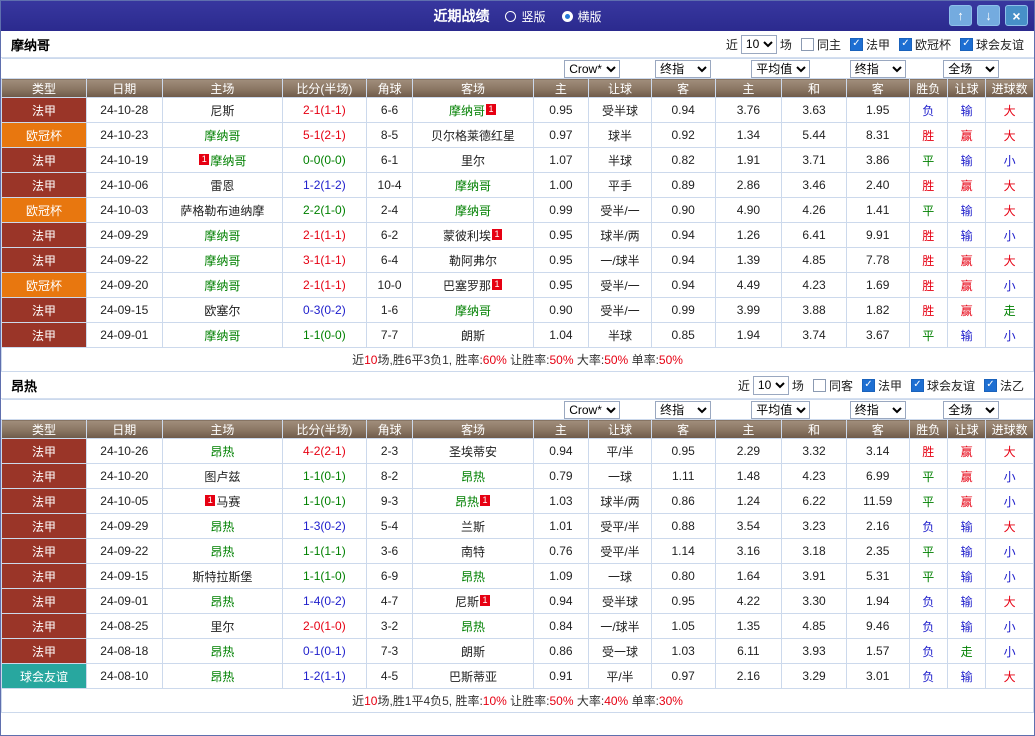  What do you see at coordinates (494, 701) in the screenshot?
I see `summary-text: 10%` at bounding box center [494, 701].